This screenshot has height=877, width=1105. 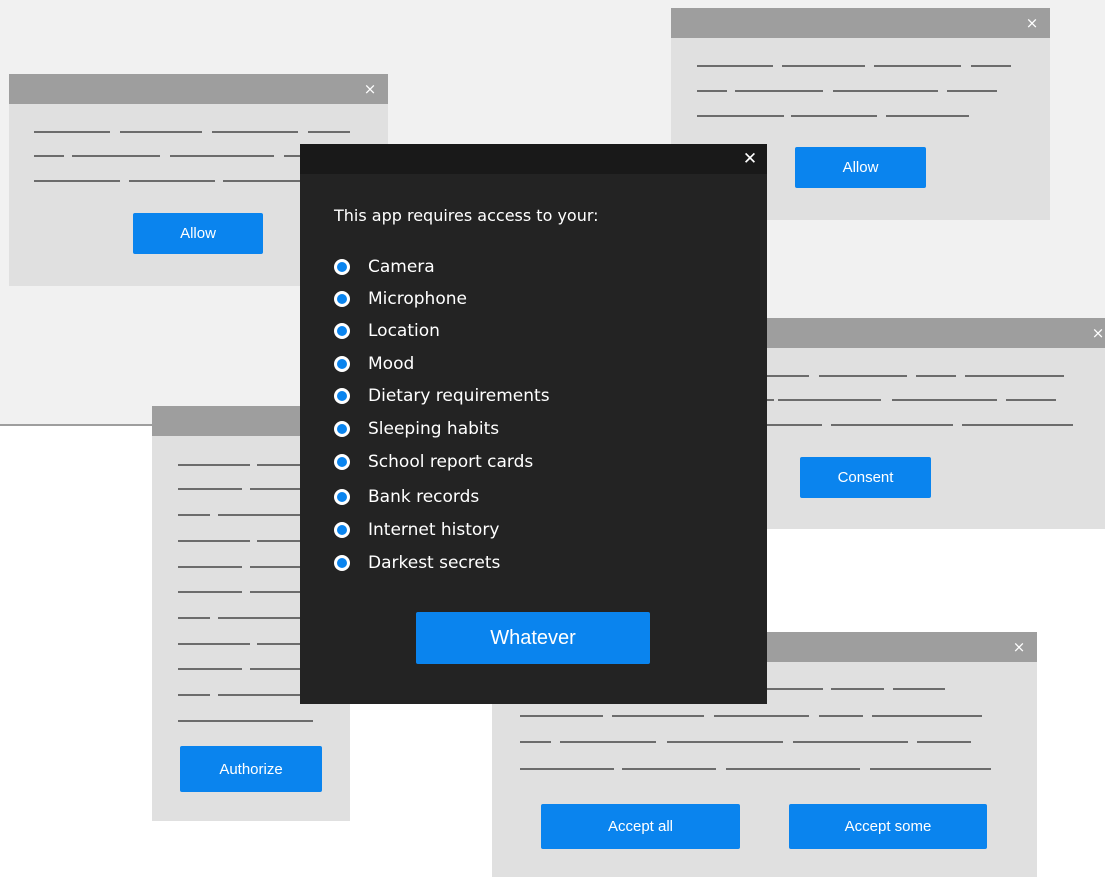 What do you see at coordinates (424, 497) in the screenshot?
I see `permission-label: Bank records` at bounding box center [424, 497].